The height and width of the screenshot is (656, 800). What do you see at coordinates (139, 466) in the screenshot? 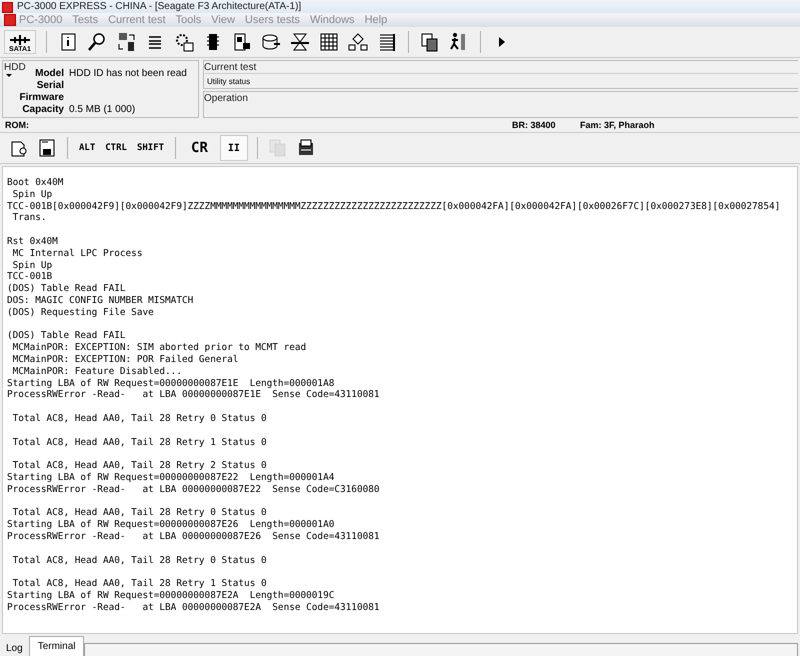
I see `terminal-line: Total AC8, Head AA0, Tail 28 Retry 2 Status 0` at bounding box center [139, 466].